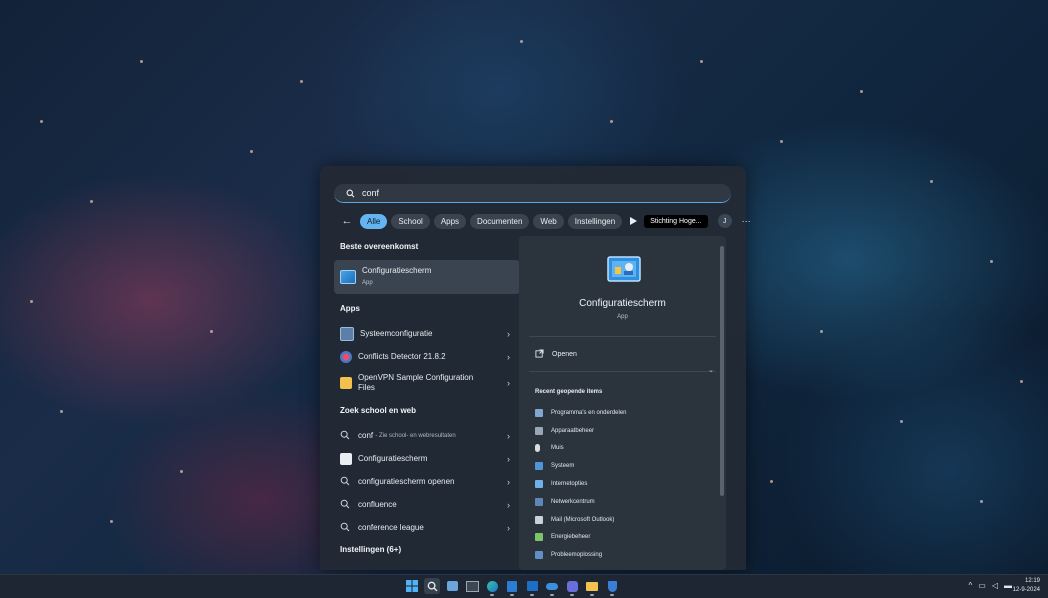 The image size is (1048, 598). I want to click on recent-item: Mail (Microsoft Outlook), so click(625, 520).